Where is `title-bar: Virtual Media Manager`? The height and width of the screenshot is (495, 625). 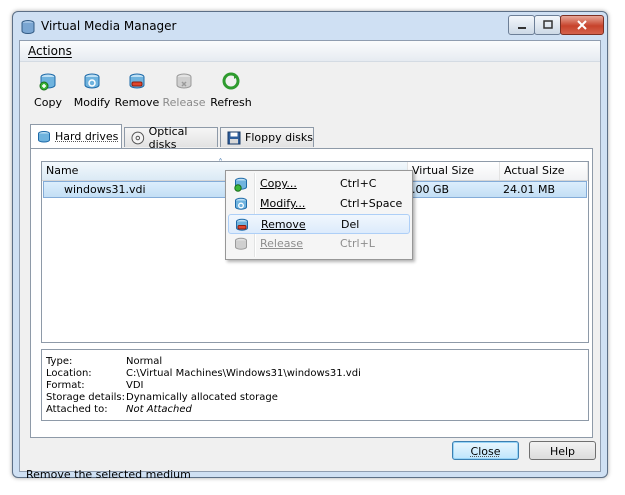 title-bar: Virtual Media Manager is located at coordinates (310, 26).